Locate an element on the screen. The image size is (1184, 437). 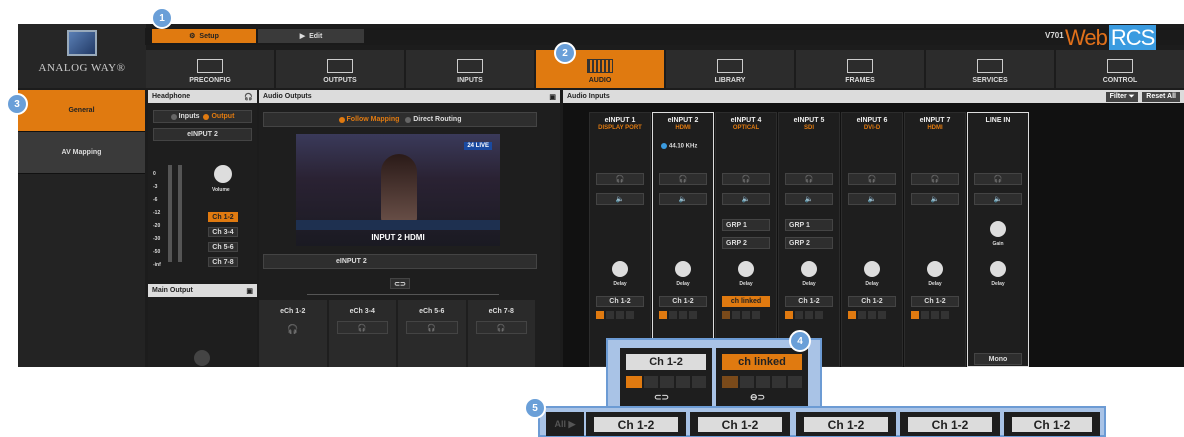
hp-ch12: Ch 1-2 is located at coordinates (223, 217).